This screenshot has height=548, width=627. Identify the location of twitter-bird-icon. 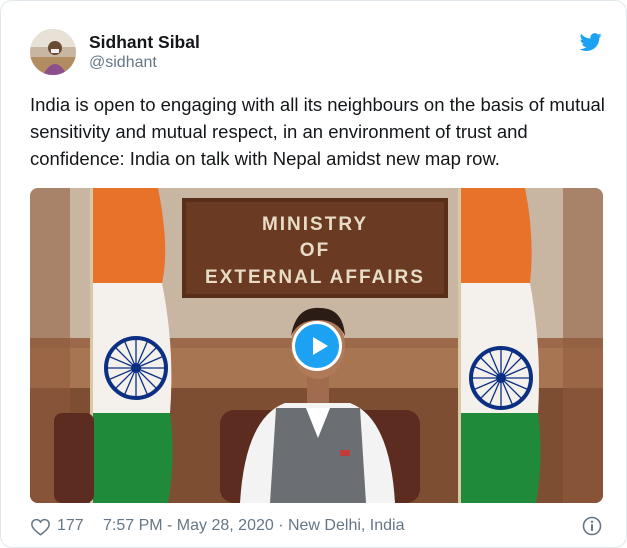
(591, 42).